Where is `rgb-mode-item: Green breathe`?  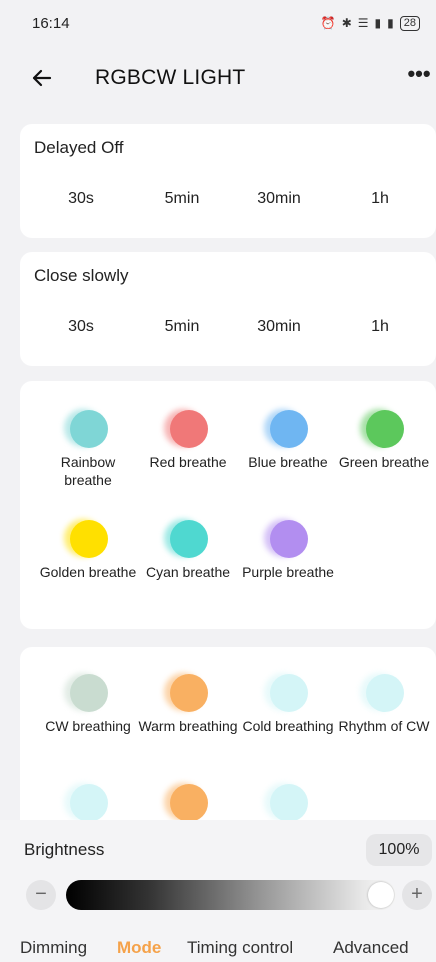
rgb-mode-item: Green breathe is located at coordinates (384, 439).